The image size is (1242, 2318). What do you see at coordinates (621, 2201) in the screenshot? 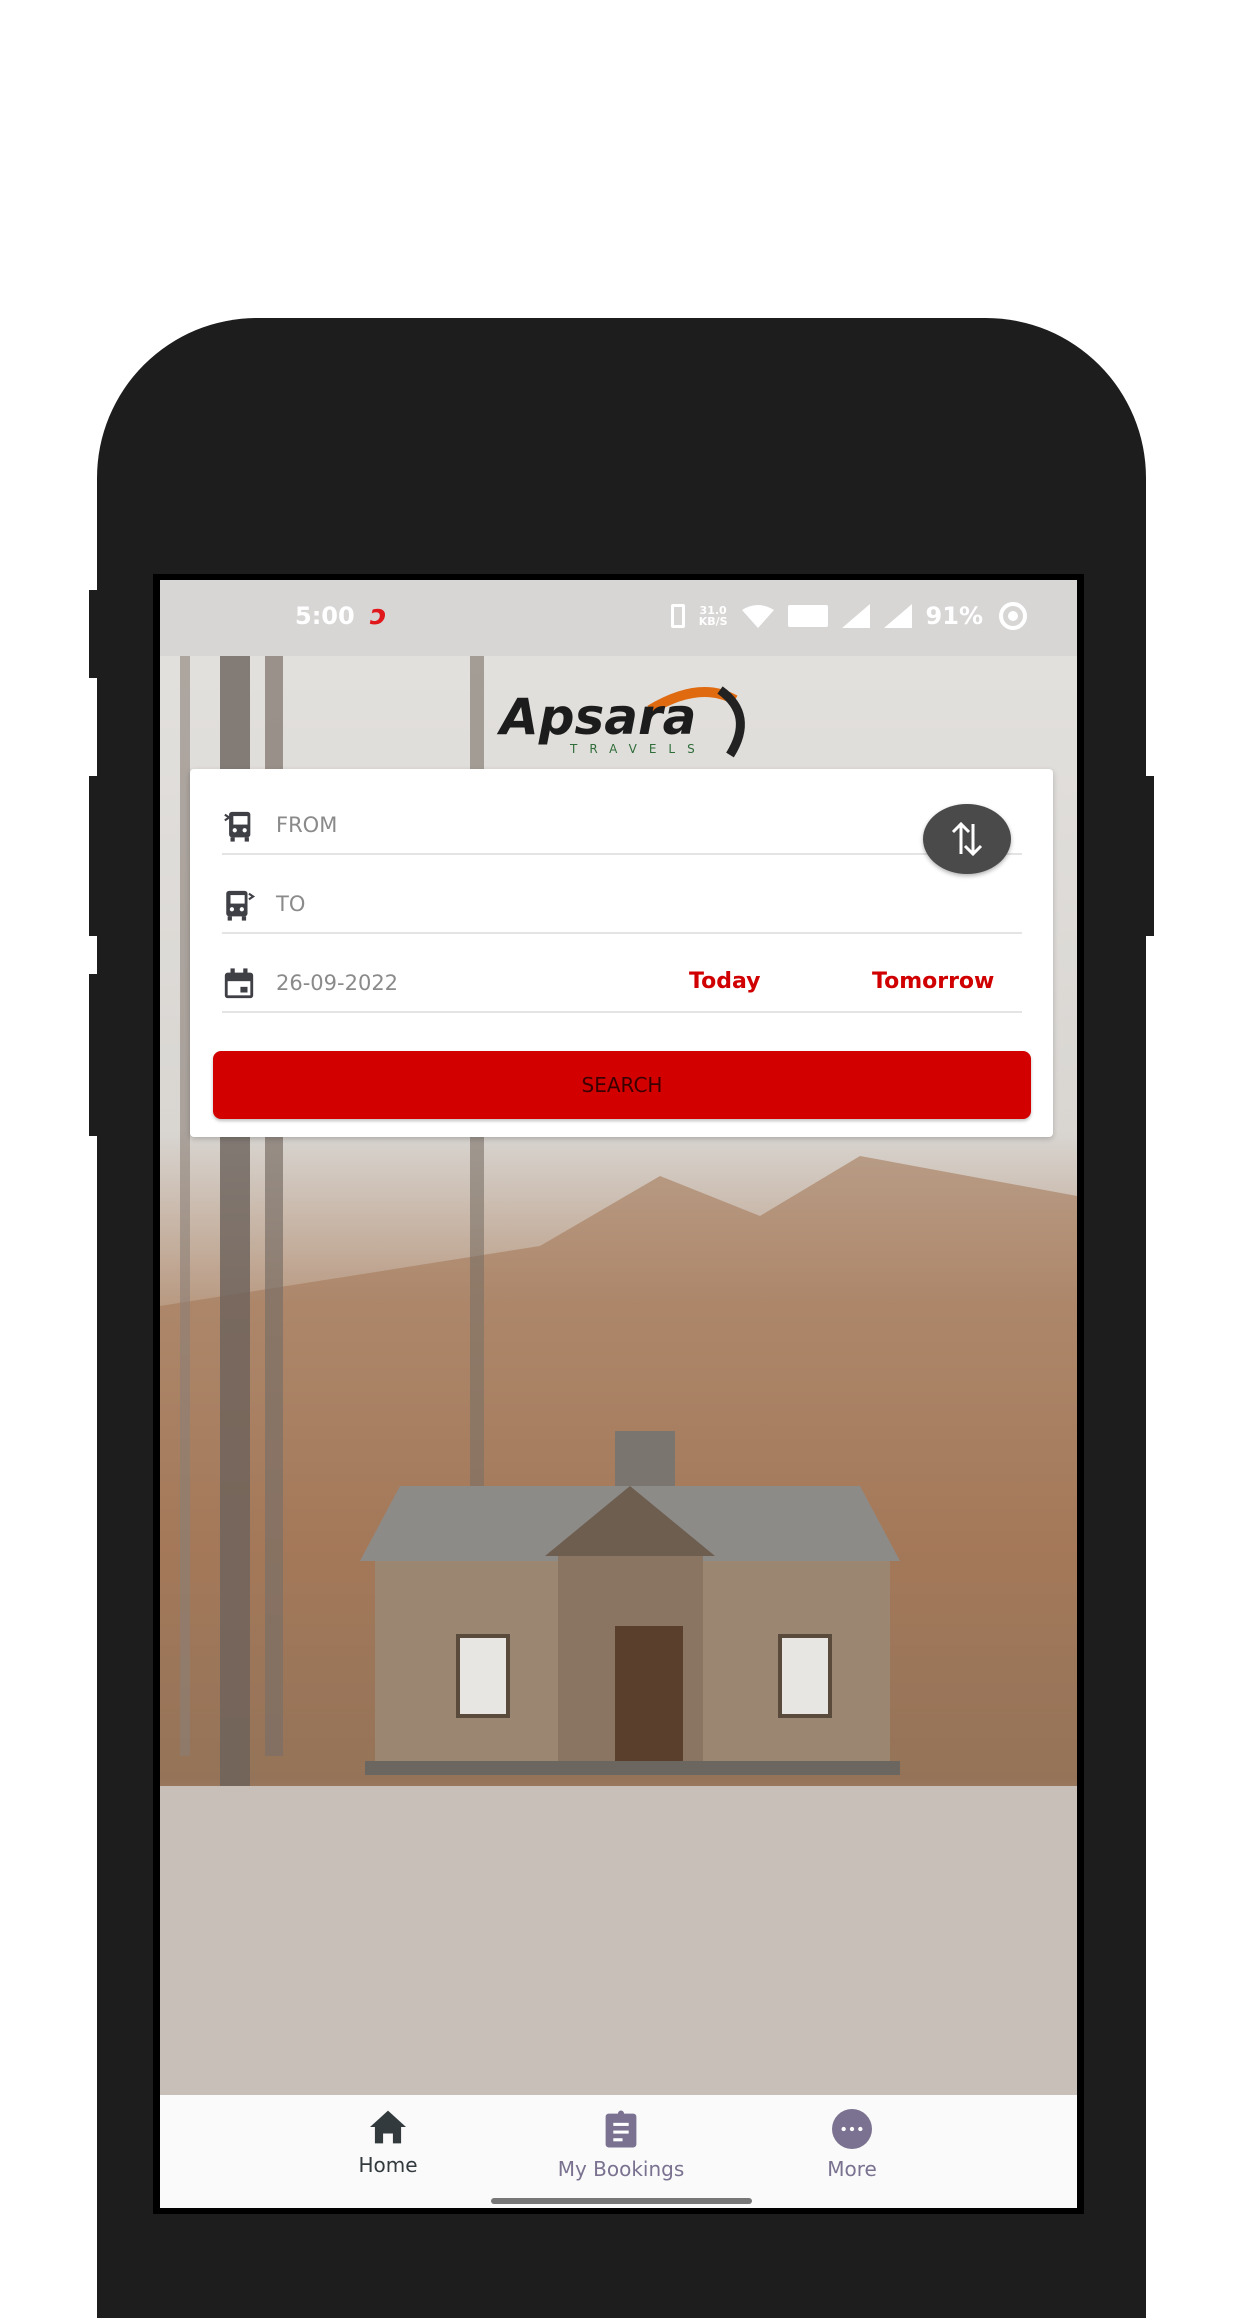
I see `home-indicator` at bounding box center [621, 2201].